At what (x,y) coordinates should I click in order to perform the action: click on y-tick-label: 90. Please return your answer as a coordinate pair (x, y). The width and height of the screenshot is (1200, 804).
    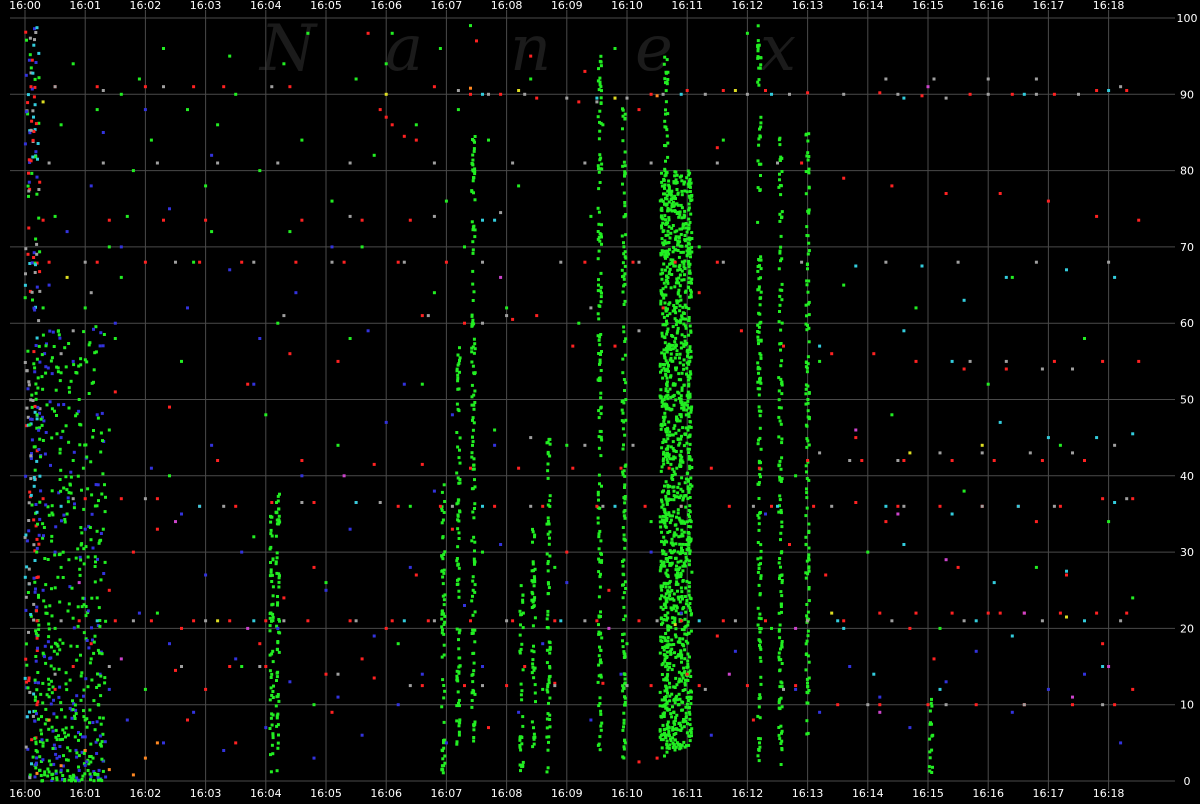
    Looking at the image, I should click on (1187, 94).